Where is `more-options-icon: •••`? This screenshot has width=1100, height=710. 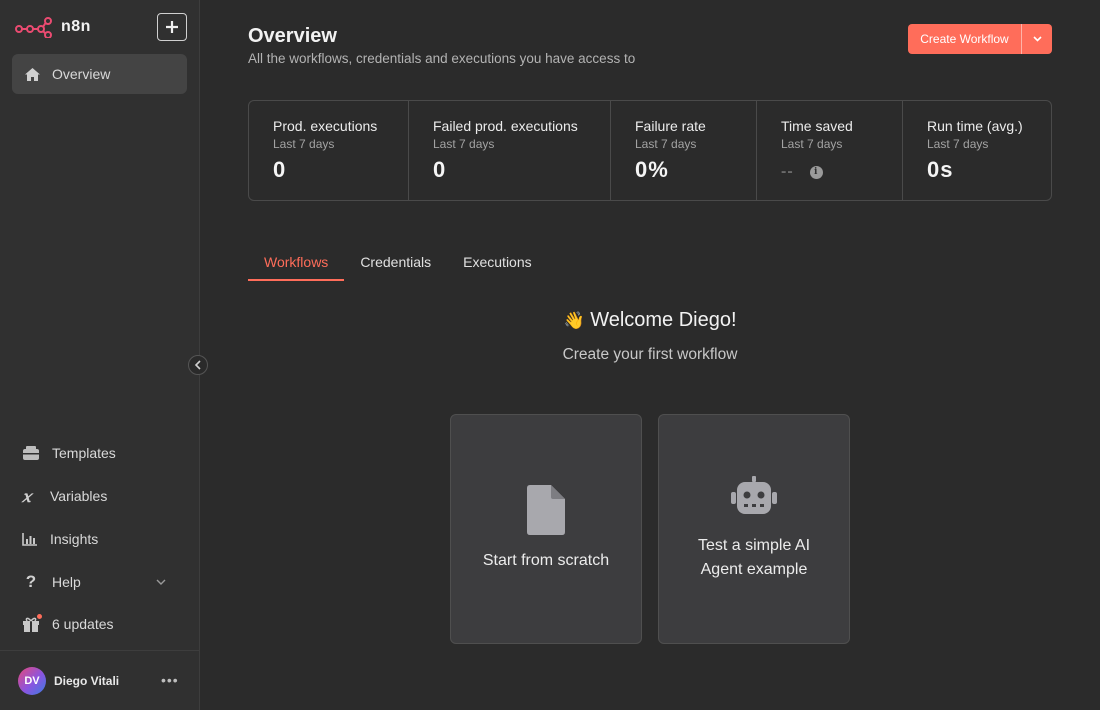
more-options-icon: ••• is located at coordinates (170, 680).